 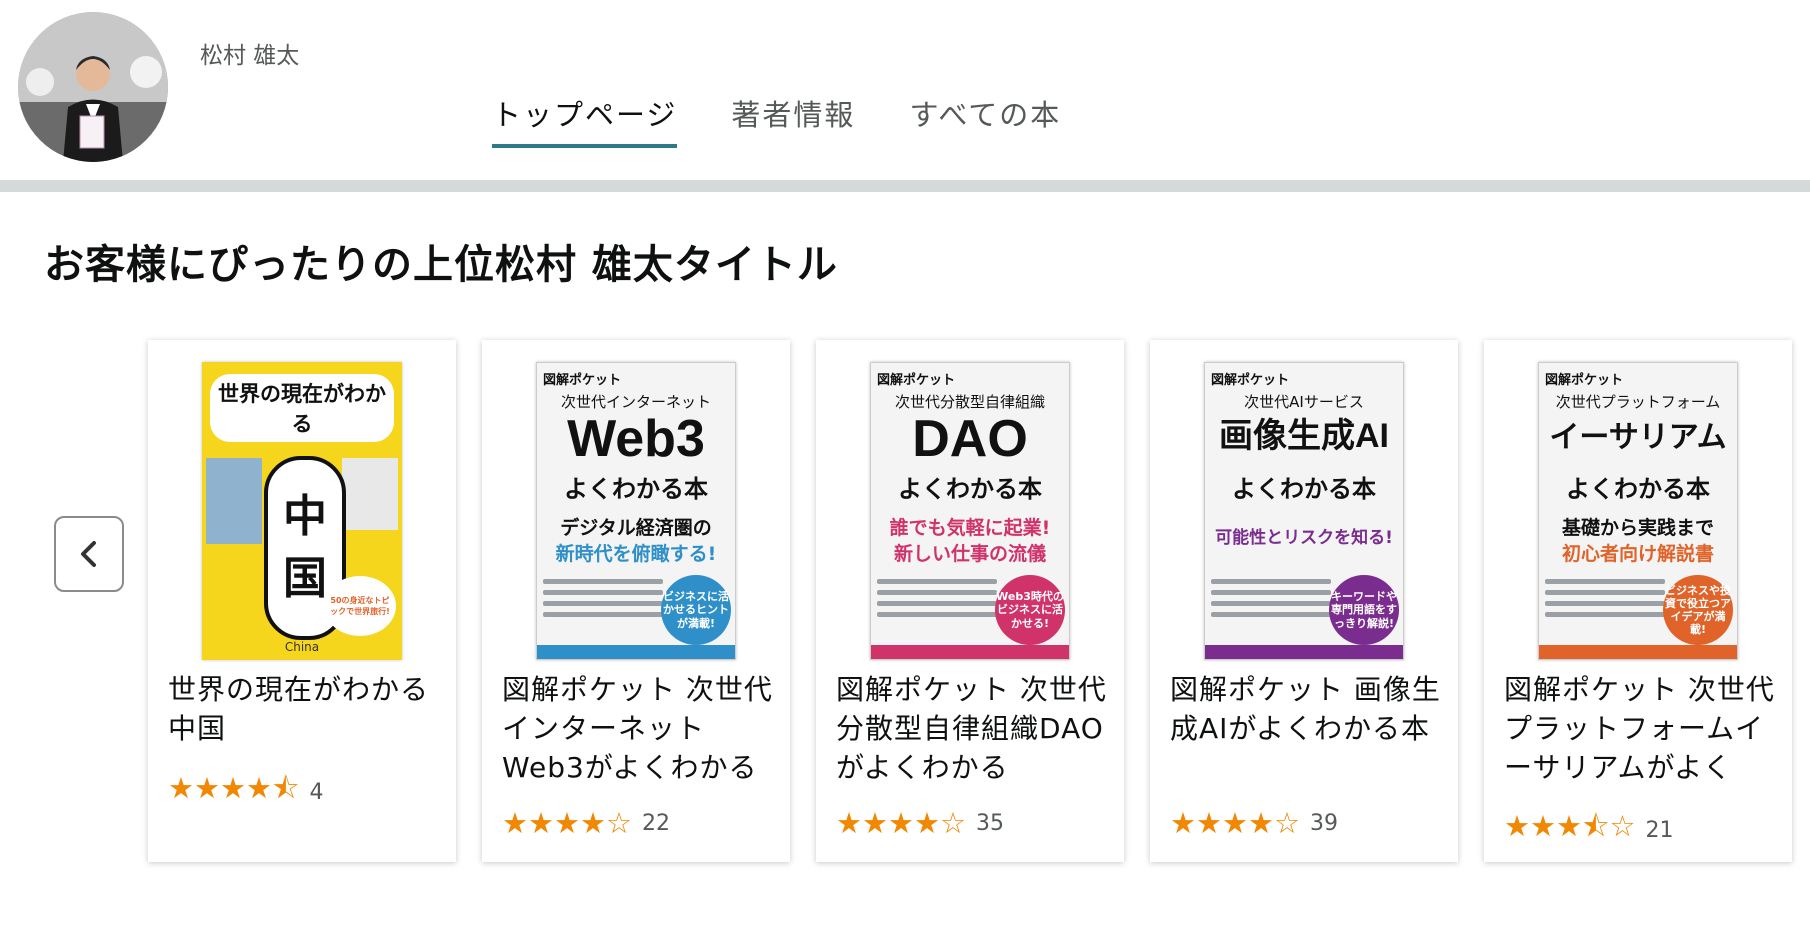 What do you see at coordinates (990, 823) in the screenshot?
I see `review-count: 35` at bounding box center [990, 823].